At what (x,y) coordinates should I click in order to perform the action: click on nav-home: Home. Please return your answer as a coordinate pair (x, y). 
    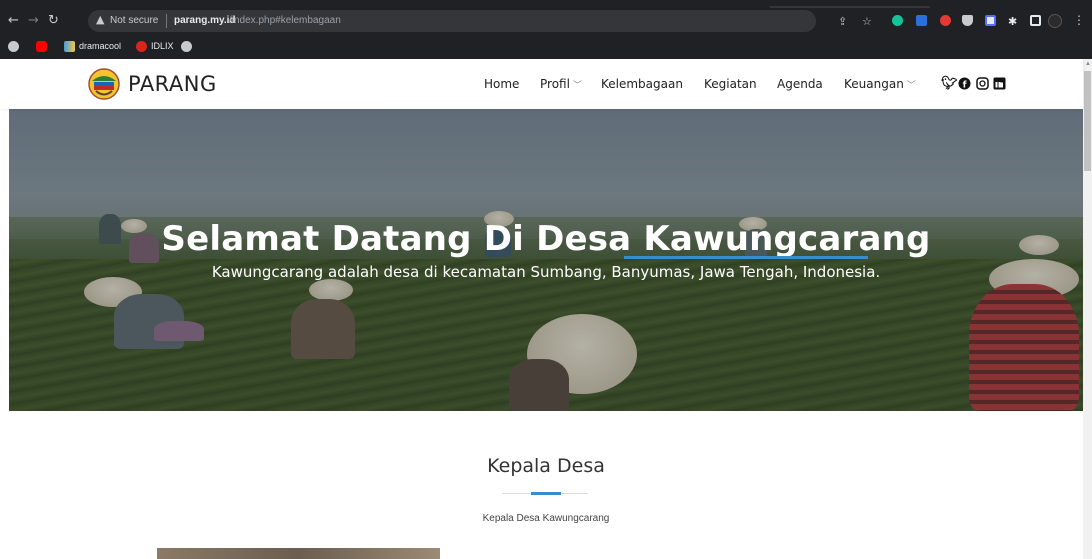
    Looking at the image, I should click on (501, 84).